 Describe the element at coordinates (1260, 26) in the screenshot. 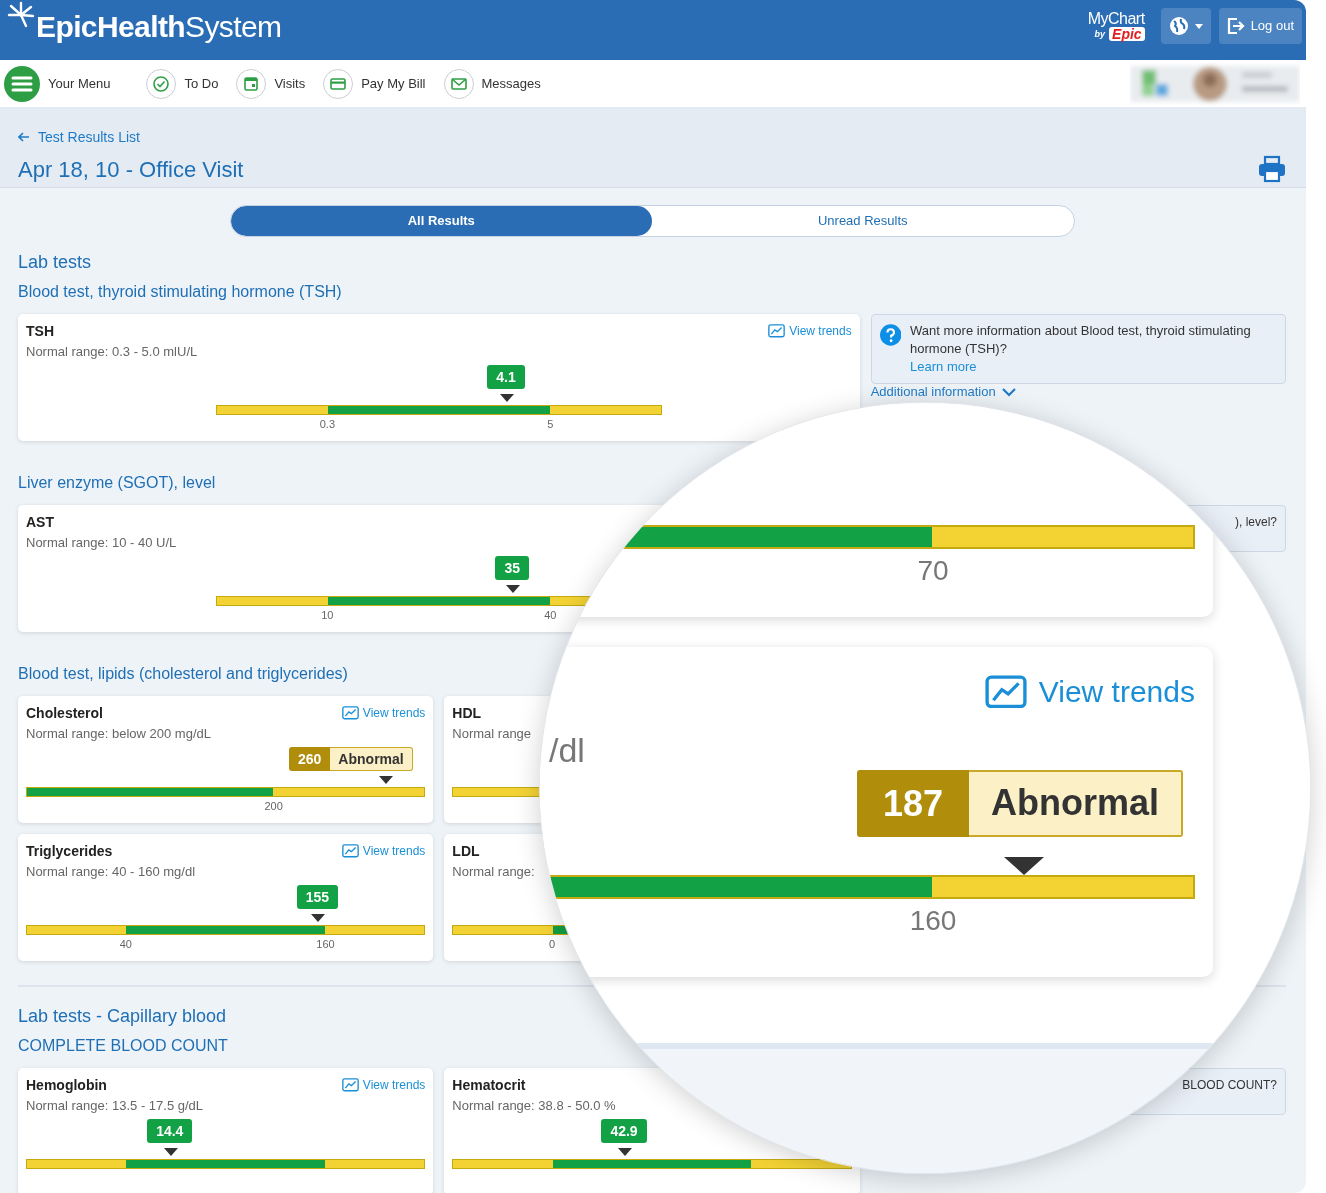

I see `logout-button: Log out` at that location.